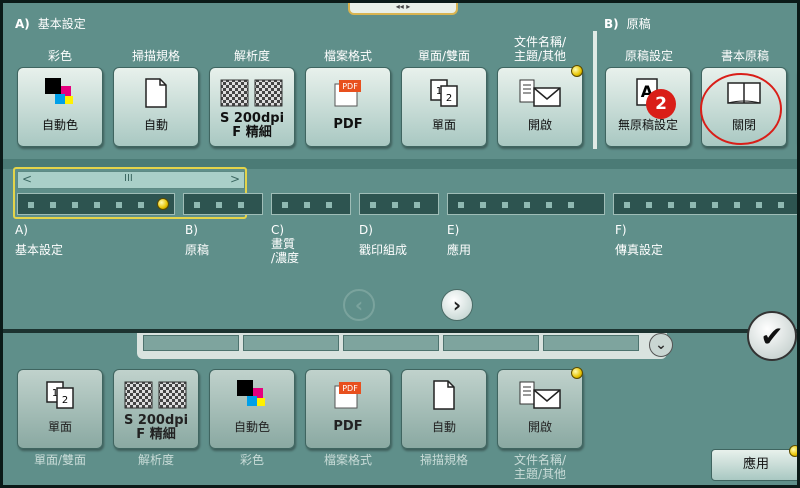 The width and height of the screenshot is (800, 488). What do you see at coordinates (403, 9) in the screenshot?
I see `top-handle: ◂◂ ▸` at bounding box center [403, 9].